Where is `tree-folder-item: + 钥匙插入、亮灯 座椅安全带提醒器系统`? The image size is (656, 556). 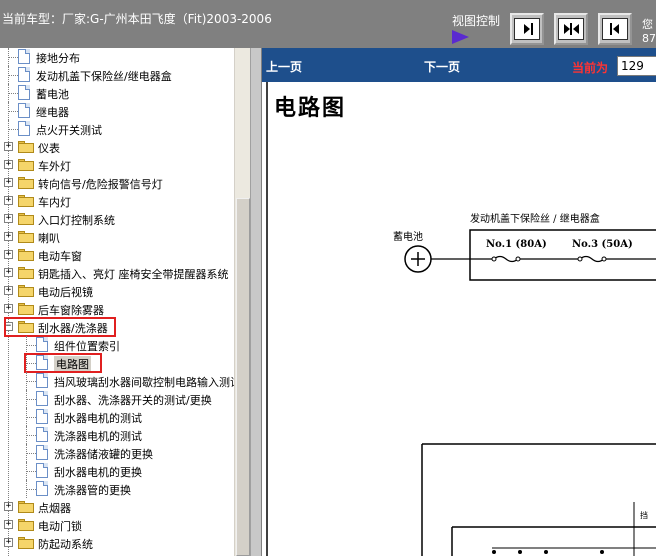
tree-folder-item: + 钥匙插入、亮灯 座椅安全带提醒器系统 is located at coordinates (118, 273).